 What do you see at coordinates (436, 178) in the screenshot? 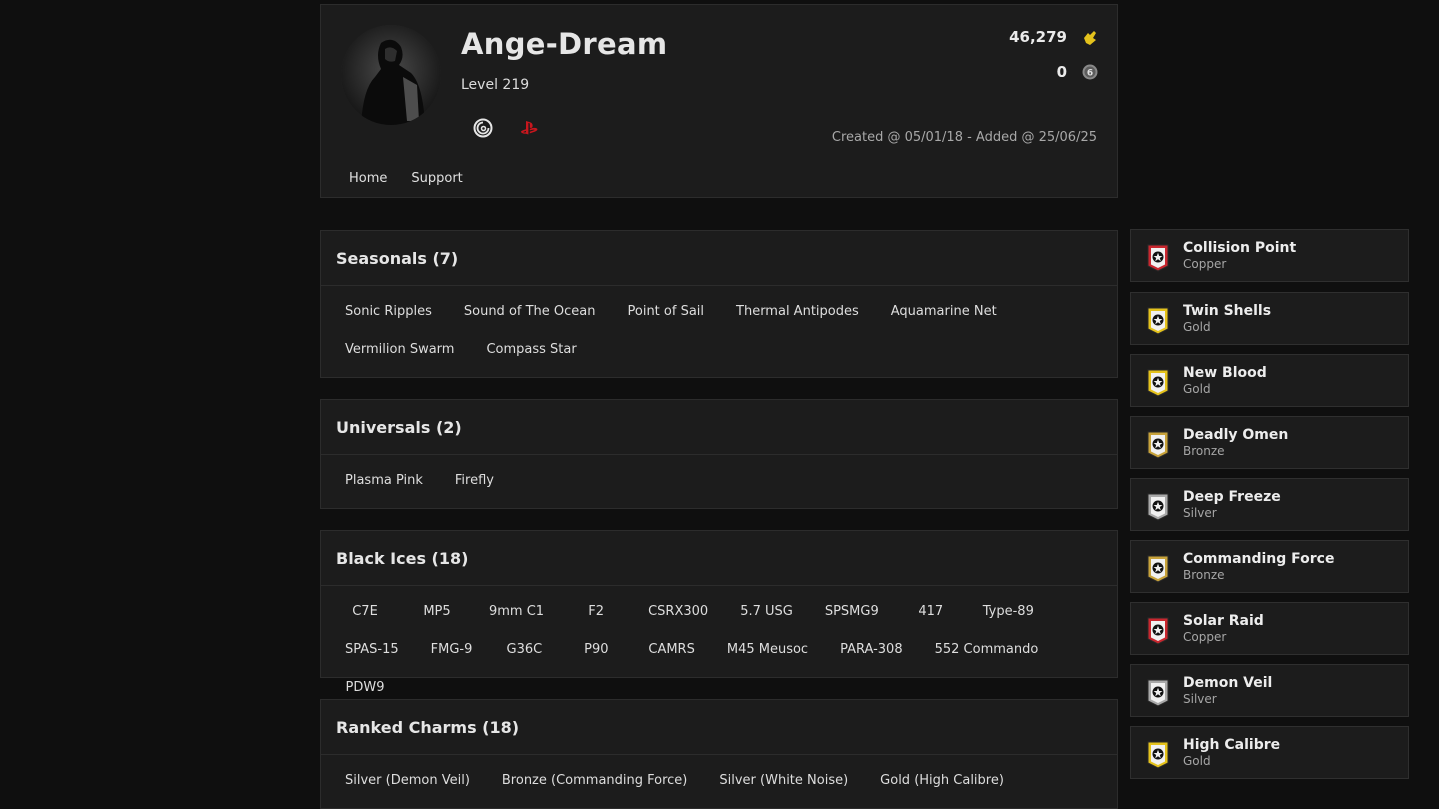
I see `nav-support: Support` at bounding box center [436, 178].